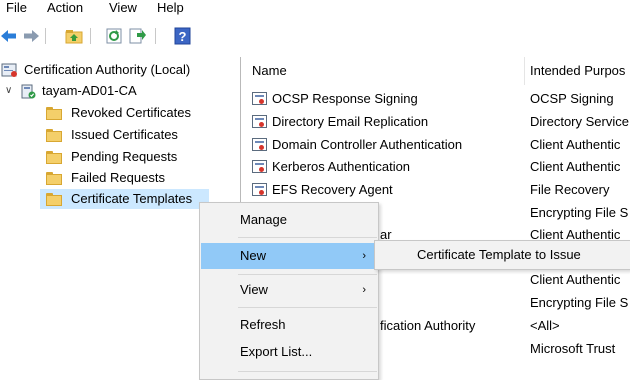 This screenshot has height=380, width=630. I want to click on tree-item-certificate-templates: Certificate Templates, so click(124, 199).